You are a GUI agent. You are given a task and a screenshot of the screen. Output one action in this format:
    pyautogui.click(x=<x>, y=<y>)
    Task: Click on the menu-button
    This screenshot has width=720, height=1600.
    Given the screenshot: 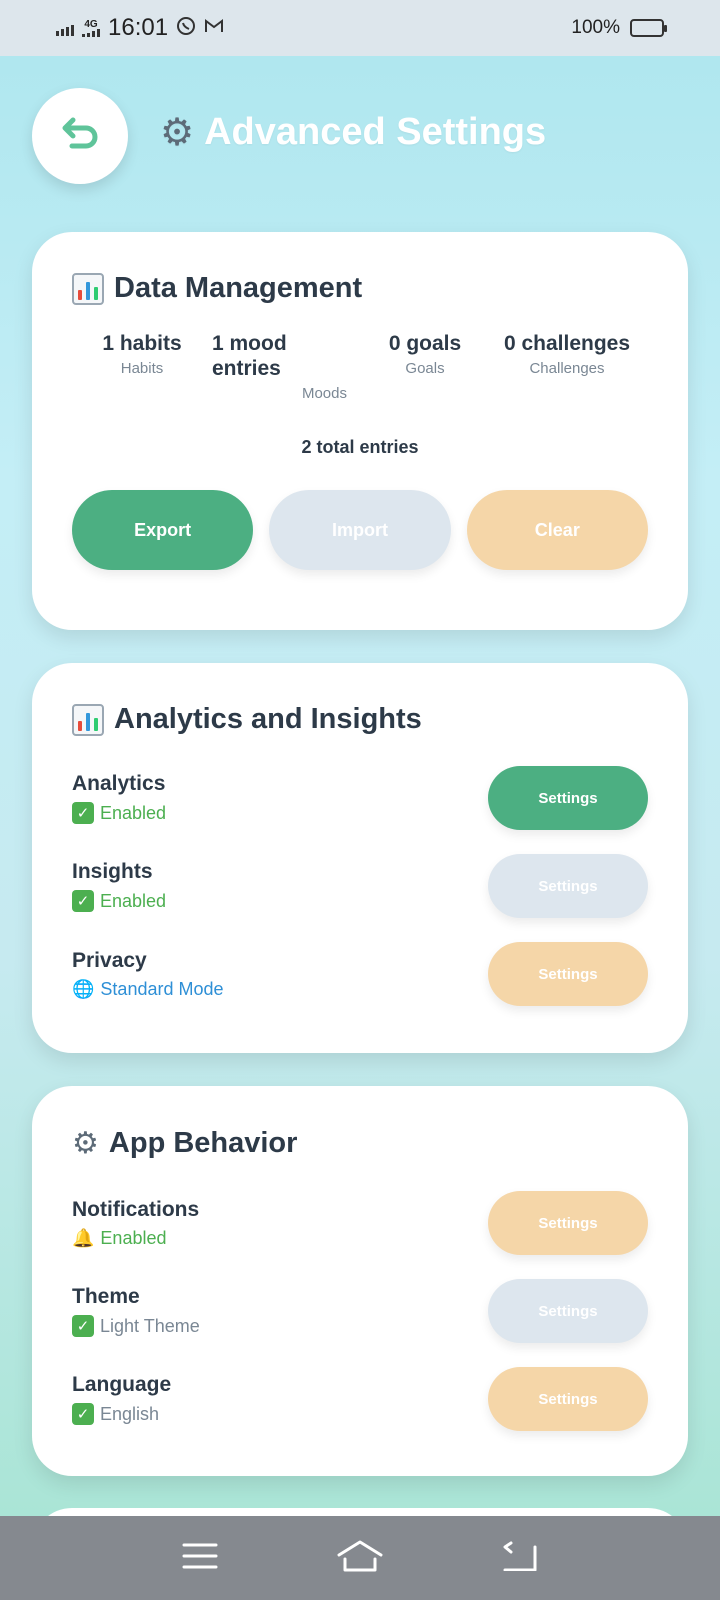 What is the action you would take?
    pyautogui.click(x=200, y=1558)
    